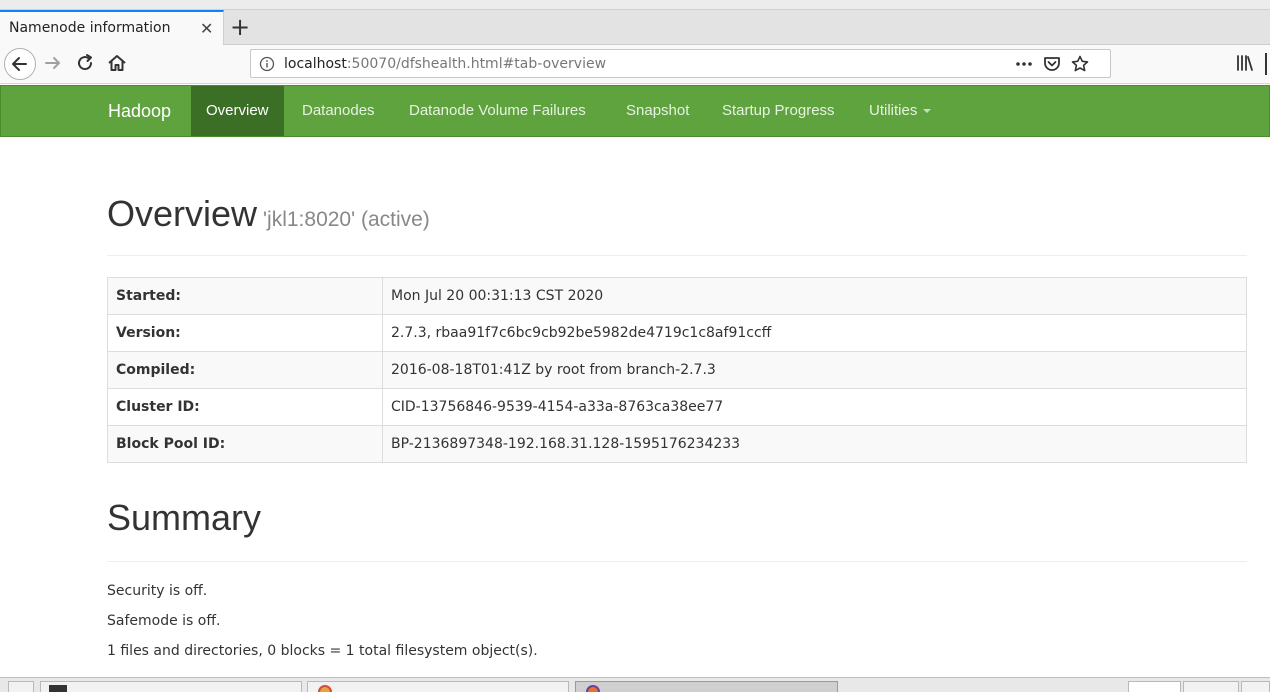  I want to click on library-icon, so click(1245, 63).